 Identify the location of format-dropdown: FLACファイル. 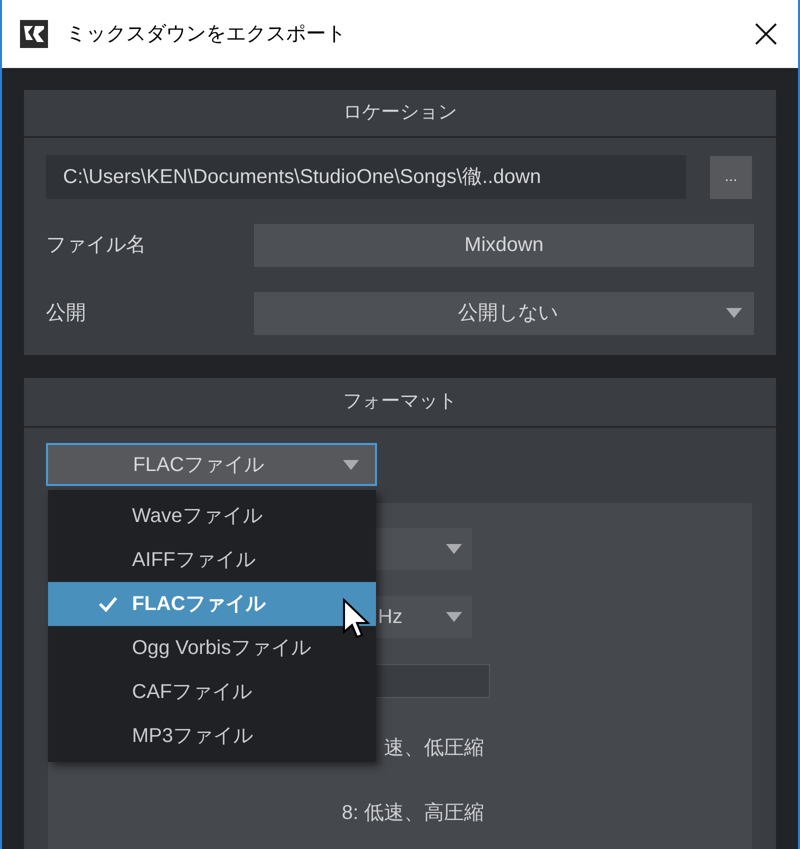
(211, 464).